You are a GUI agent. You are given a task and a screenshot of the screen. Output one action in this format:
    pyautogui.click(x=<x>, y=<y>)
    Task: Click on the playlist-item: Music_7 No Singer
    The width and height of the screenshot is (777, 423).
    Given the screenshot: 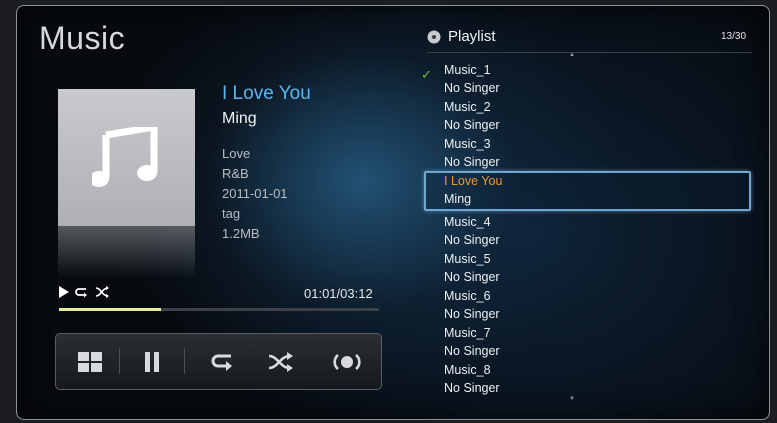 What is the action you would take?
    pyautogui.click(x=589, y=342)
    